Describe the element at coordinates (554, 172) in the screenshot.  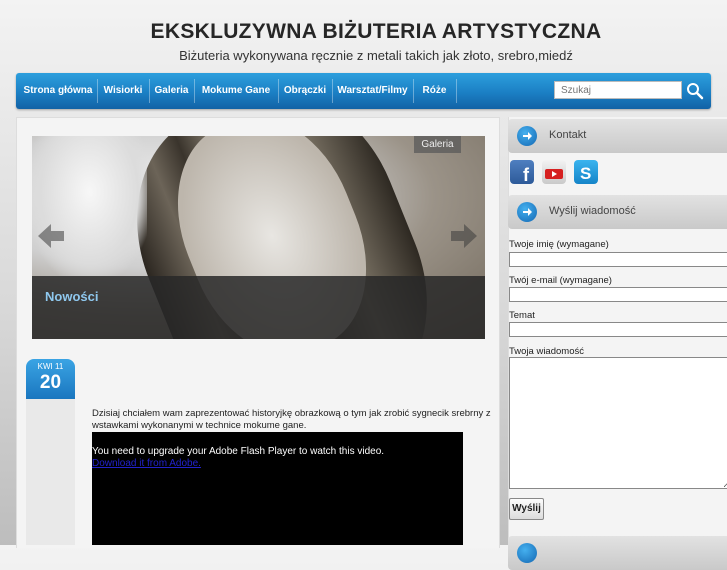
I see `youtube-icon` at that location.